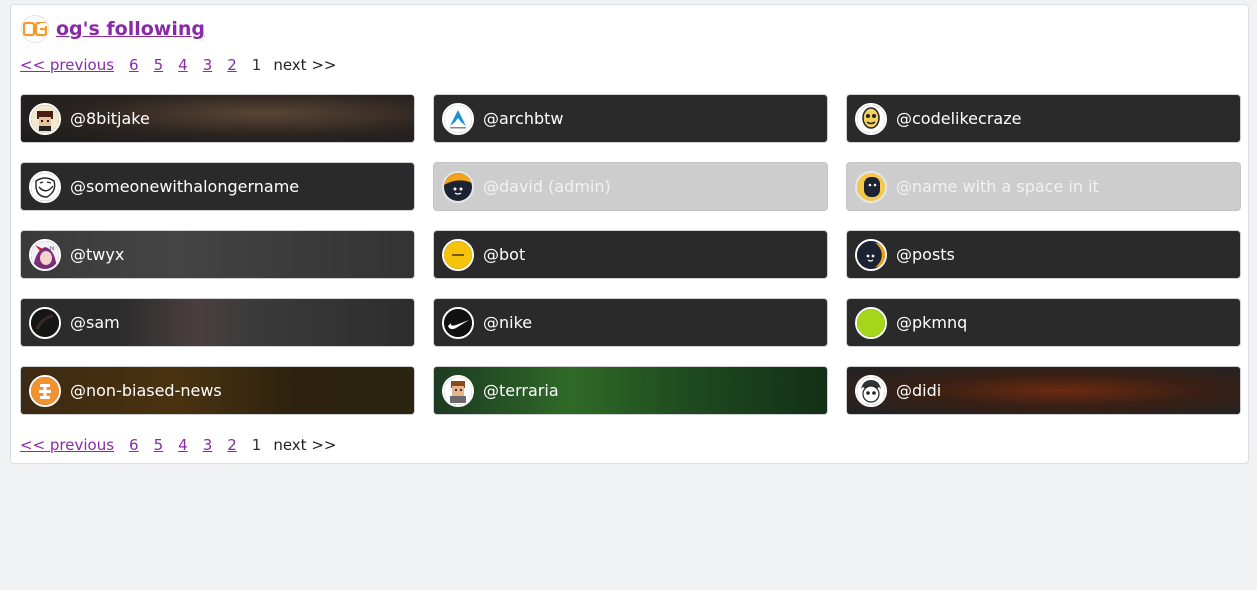  I want to click on pixel-face-avatar, so click(45, 118).